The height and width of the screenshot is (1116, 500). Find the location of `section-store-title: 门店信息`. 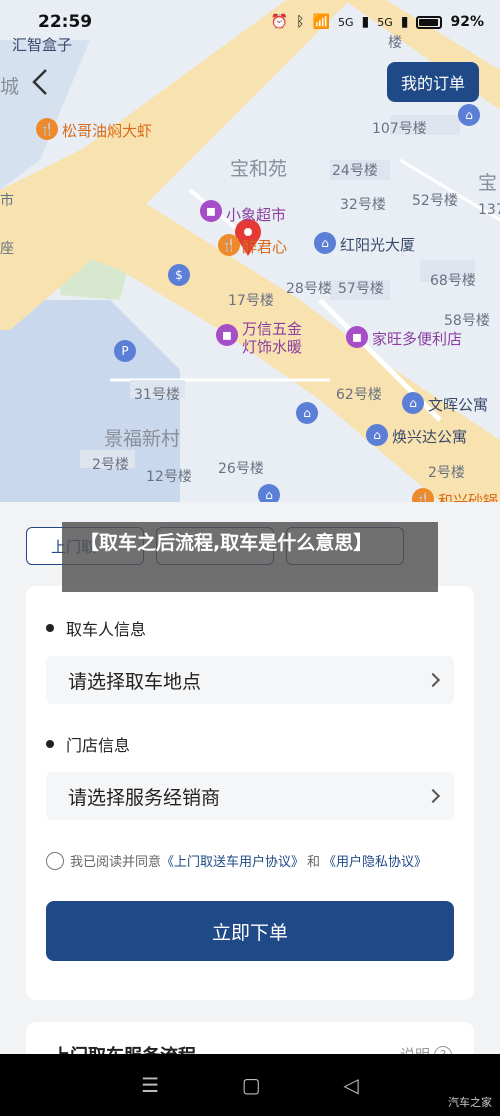

section-store-title: 门店信息 is located at coordinates (88, 744).